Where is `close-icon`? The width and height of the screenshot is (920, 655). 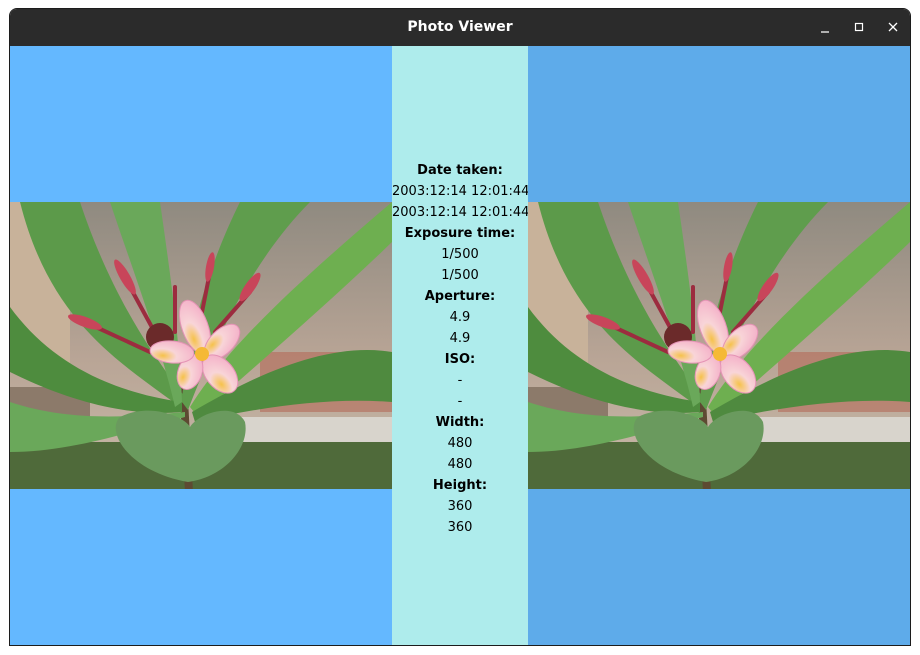 close-icon is located at coordinates (893, 27).